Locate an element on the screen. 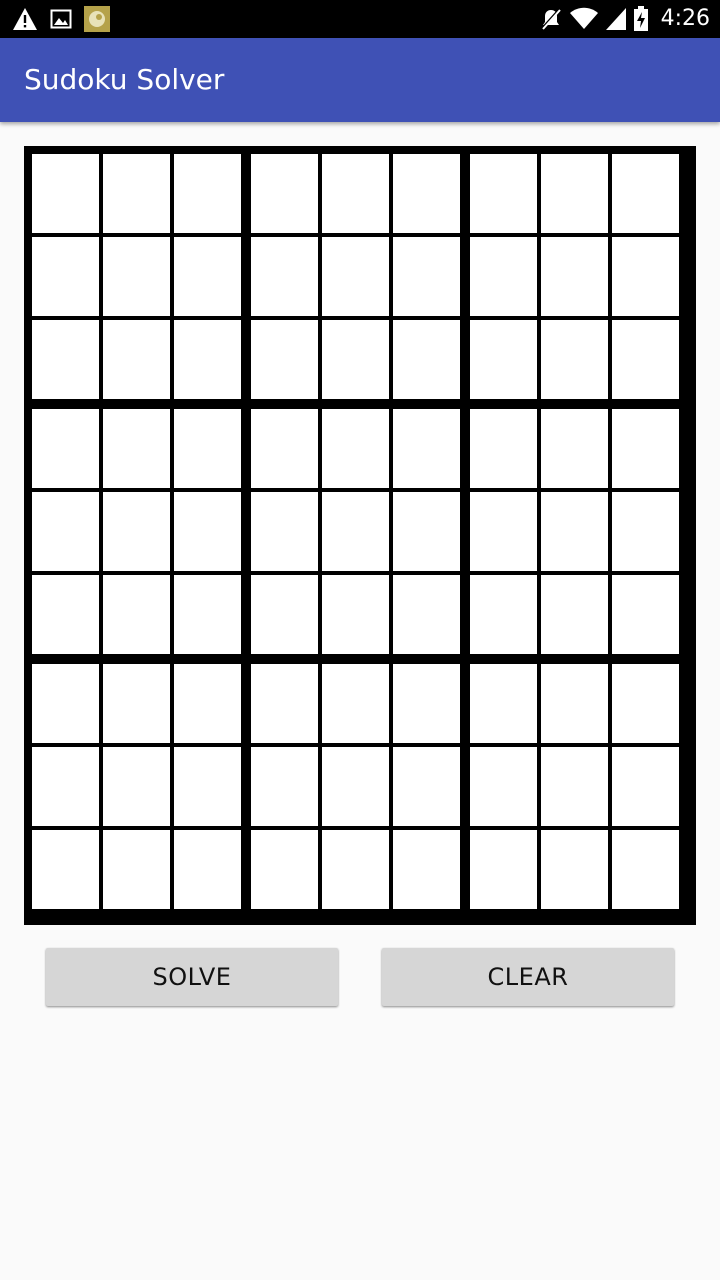 This screenshot has height=1280, width=720. sudoku-cell-r7-c2 is located at coordinates (136, 703).